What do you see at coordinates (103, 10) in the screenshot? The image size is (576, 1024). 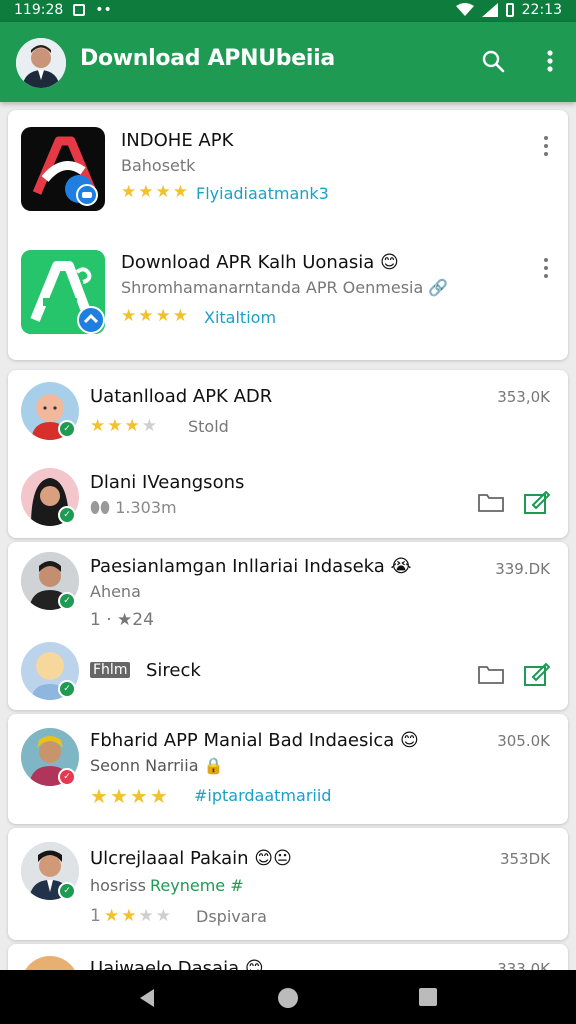 I see `dots-icon: ••` at bounding box center [103, 10].